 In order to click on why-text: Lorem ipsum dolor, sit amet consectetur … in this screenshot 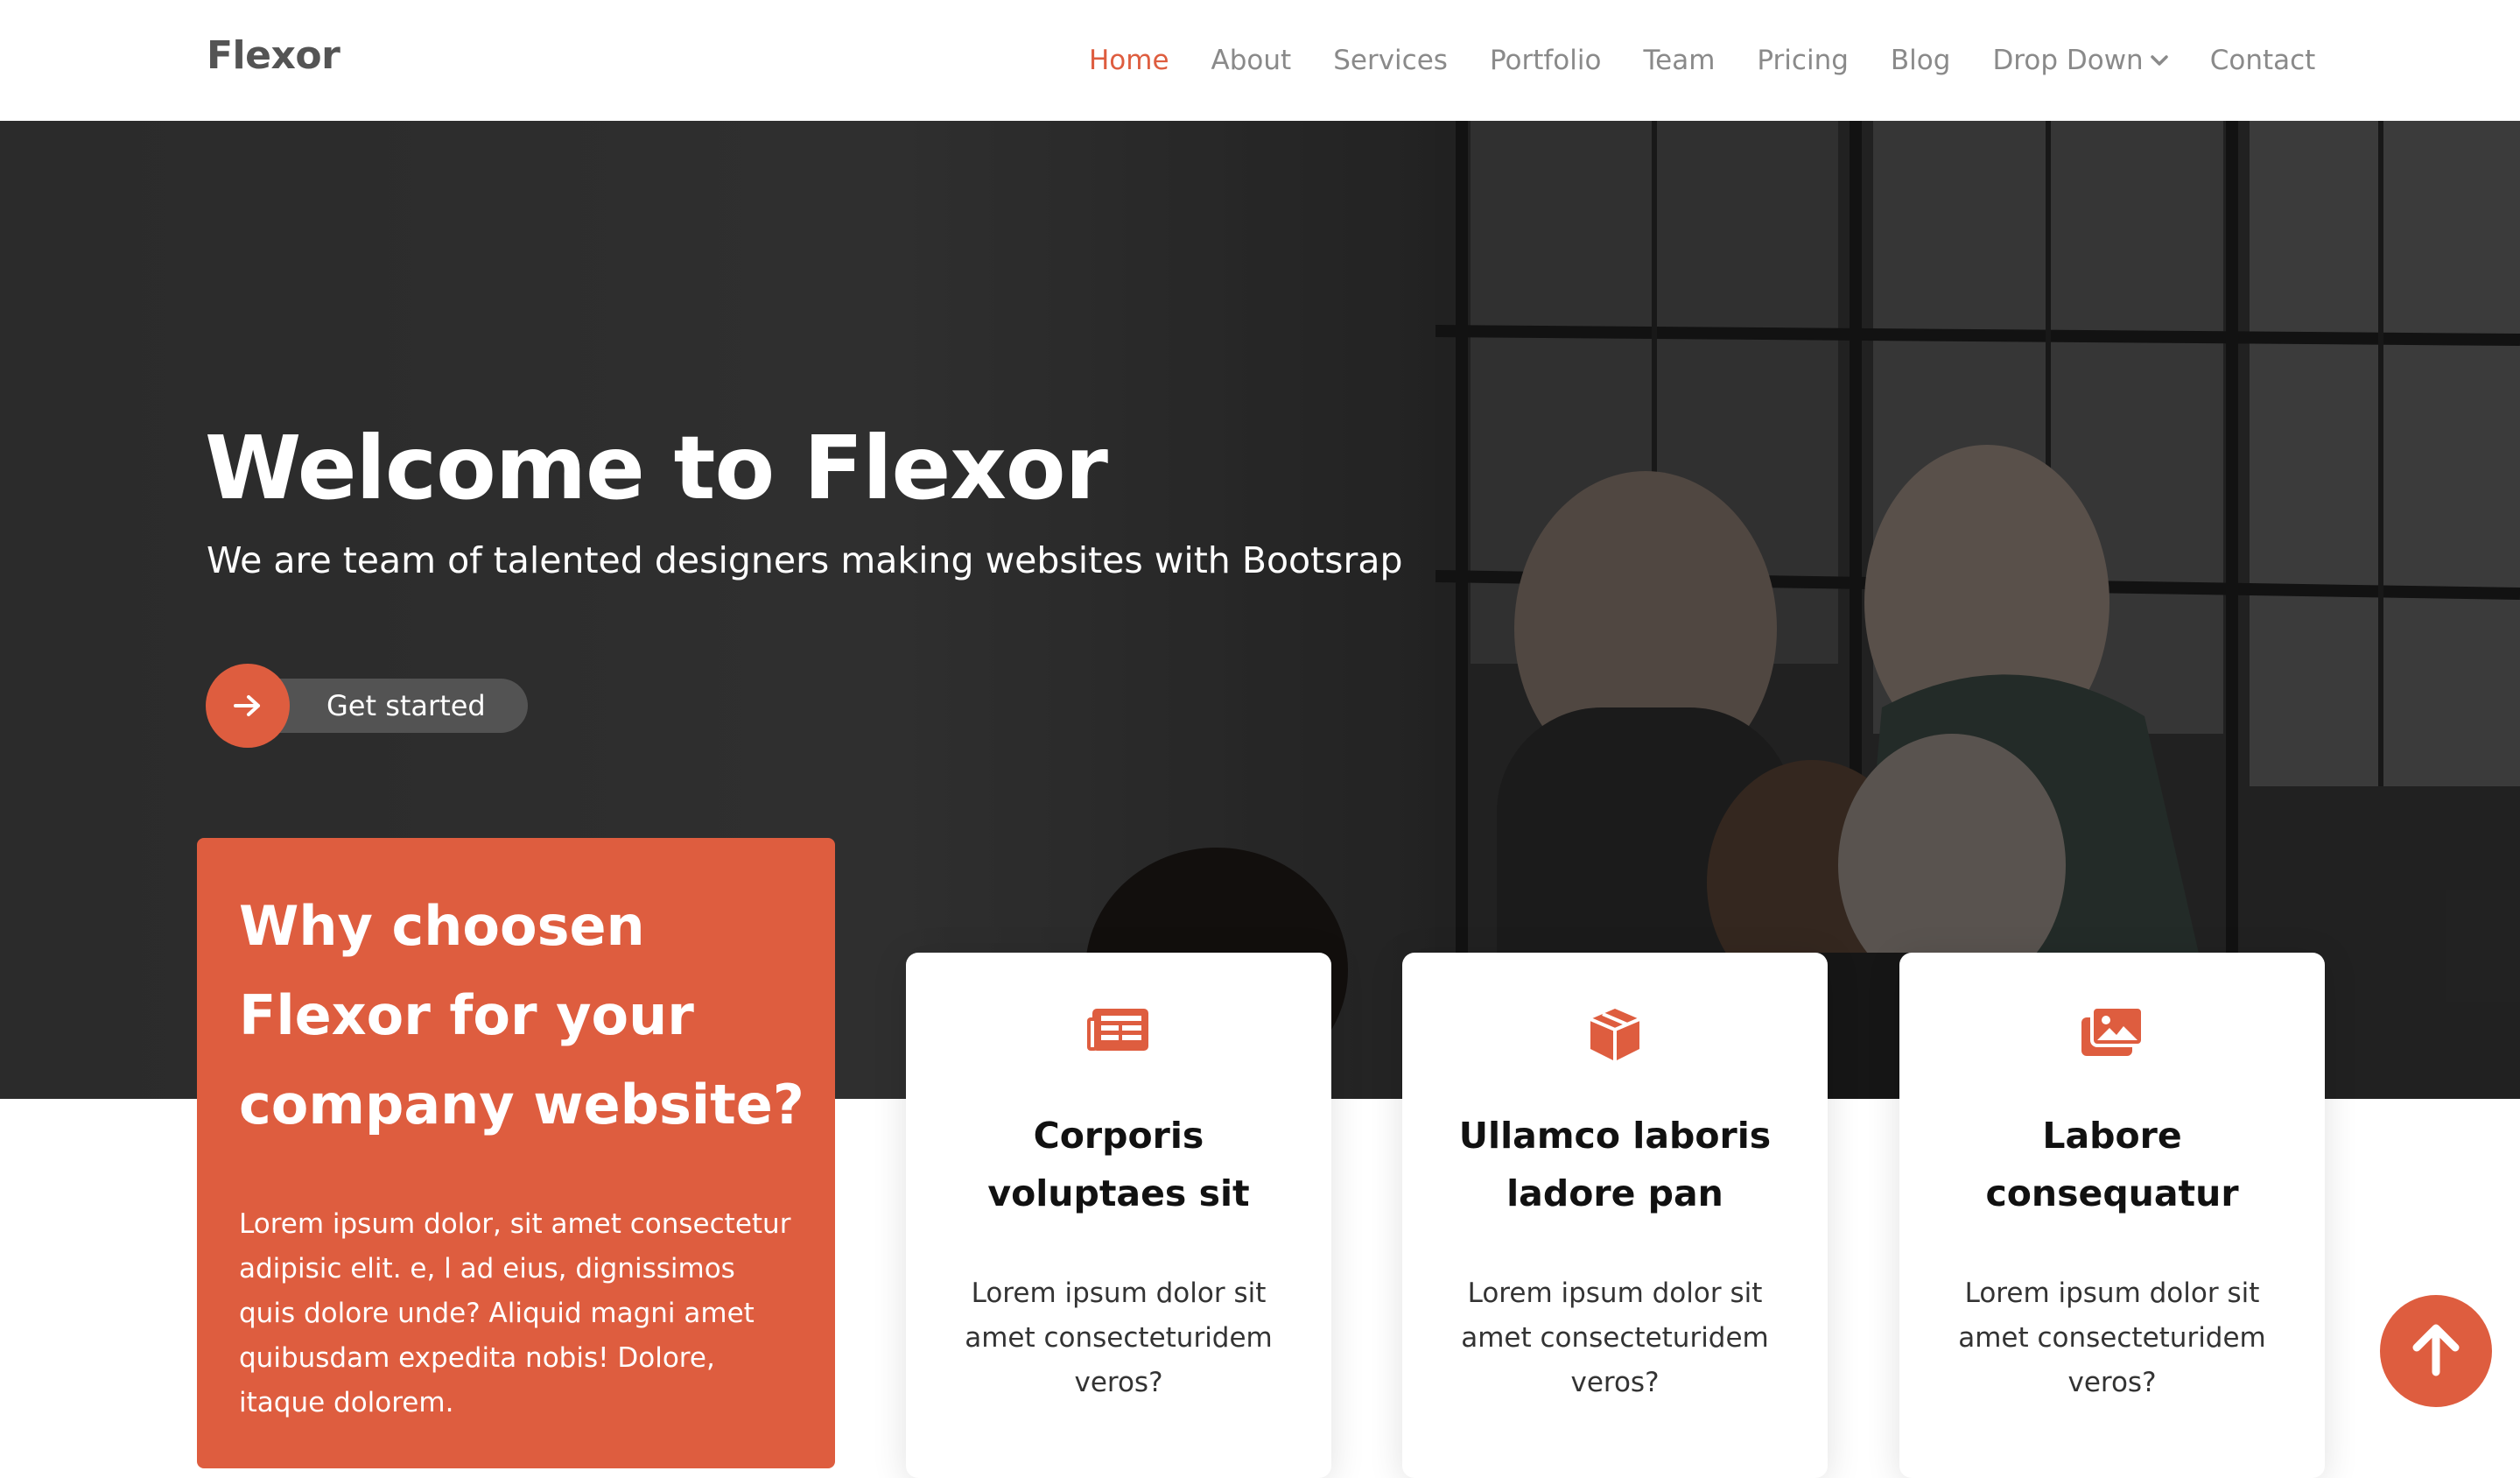, I will do `click(515, 1313)`.